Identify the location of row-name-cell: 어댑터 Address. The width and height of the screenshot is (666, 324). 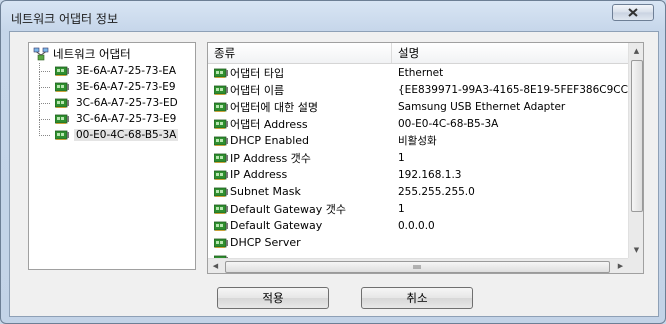
(303, 124).